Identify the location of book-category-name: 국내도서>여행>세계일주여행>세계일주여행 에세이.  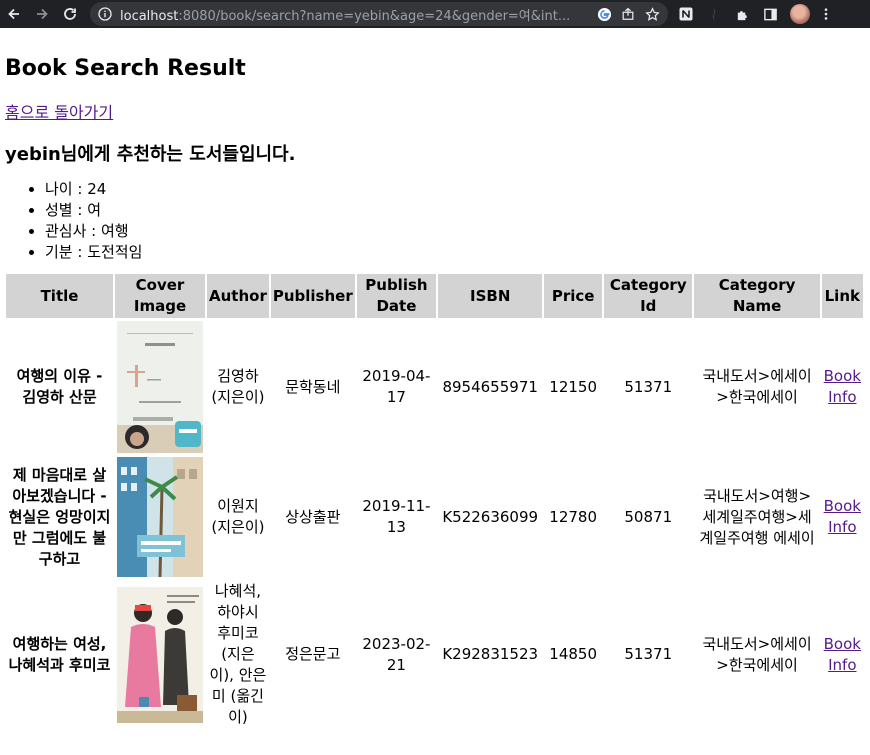
(757, 516).